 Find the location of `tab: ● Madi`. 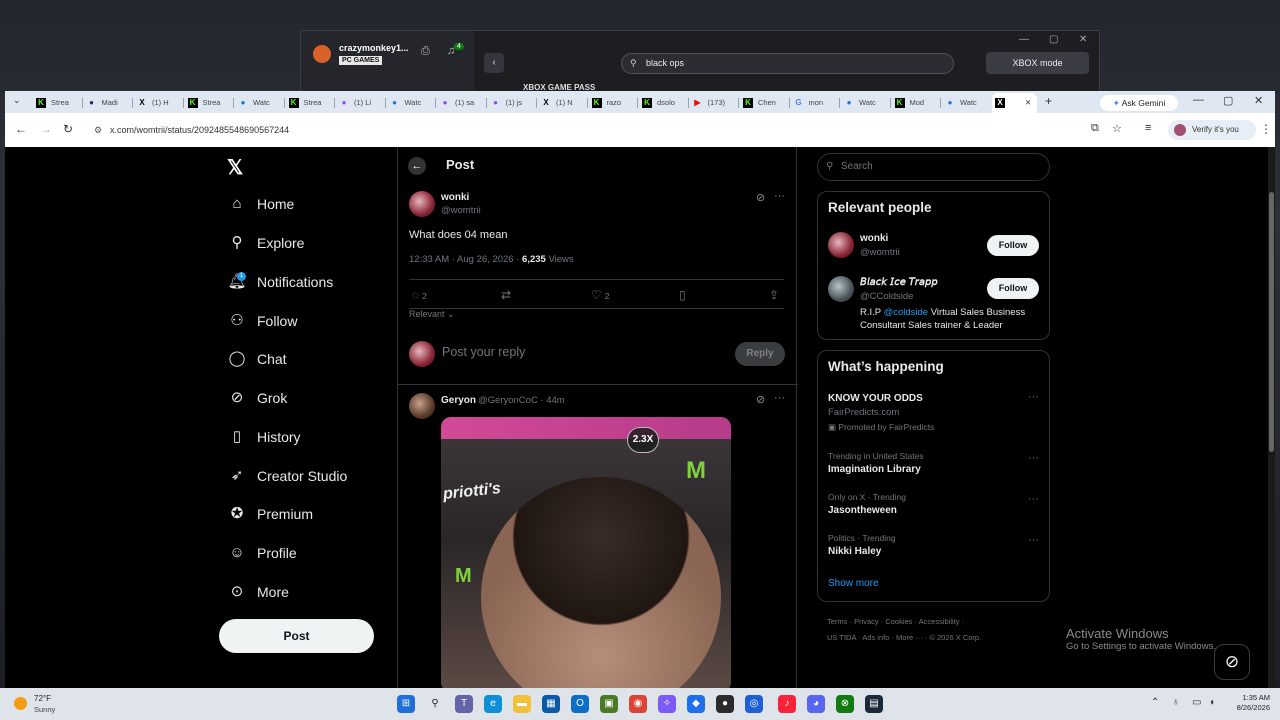

tab: ● Madi is located at coordinates (107, 103).